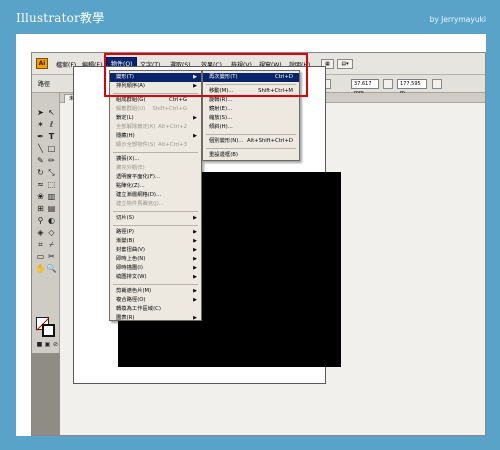  What do you see at coordinates (155, 291) in the screenshot?
I see `object-menu-item: 剪裁遮色片(M) ▶` at bounding box center [155, 291].